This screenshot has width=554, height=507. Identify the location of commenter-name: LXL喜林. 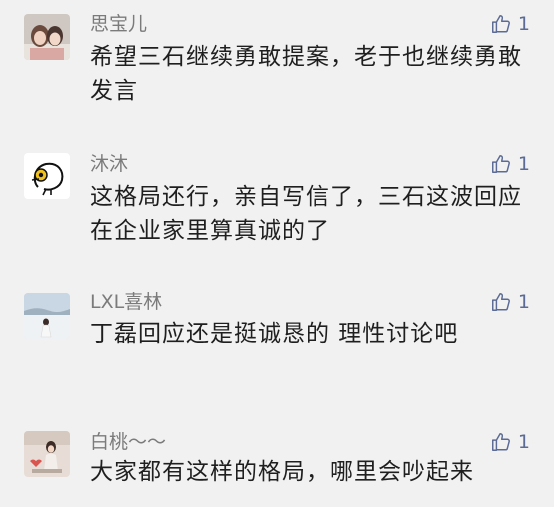
(126, 302).